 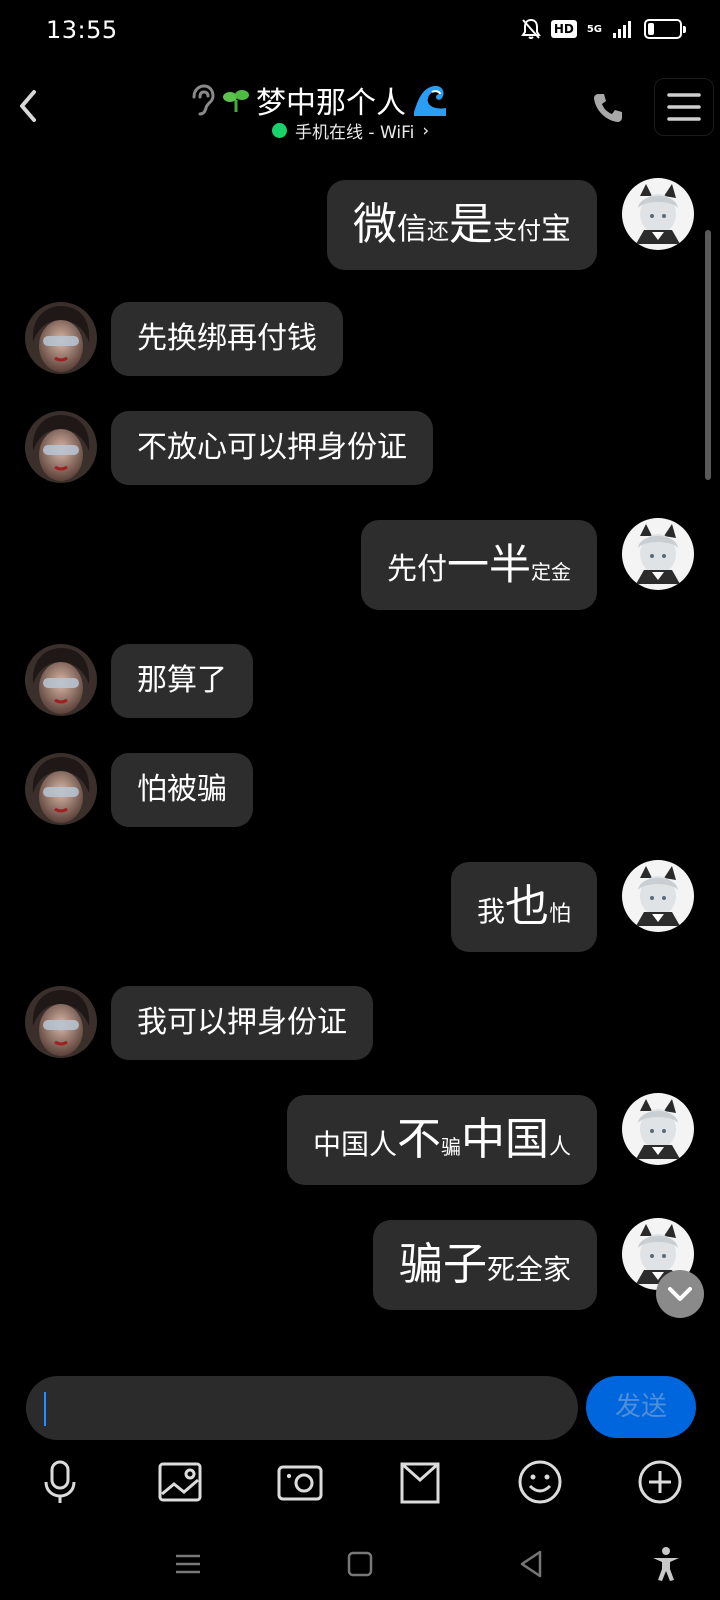 I want to click on back-icon, so click(x=532, y=1564).